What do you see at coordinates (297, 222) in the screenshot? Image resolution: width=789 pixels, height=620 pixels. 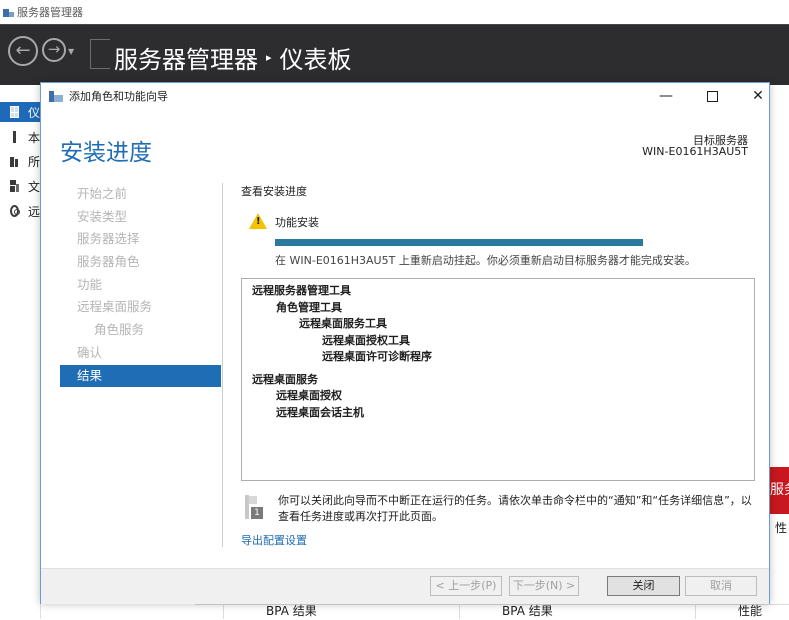 I see `feature-install-label: 功能安装` at bounding box center [297, 222].